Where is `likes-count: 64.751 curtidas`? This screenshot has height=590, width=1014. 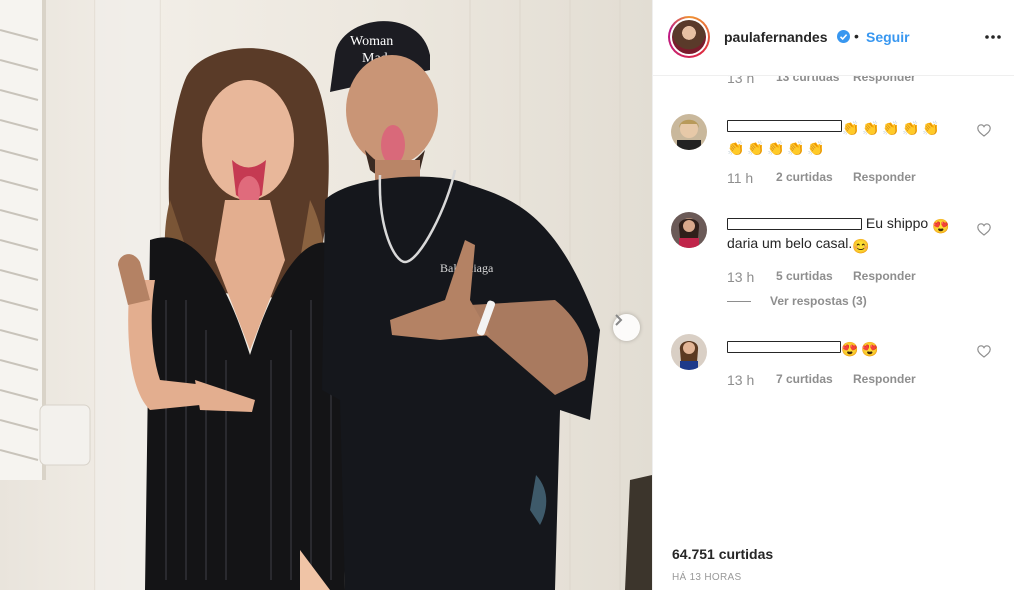 likes-count: 64.751 curtidas is located at coordinates (722, 554).